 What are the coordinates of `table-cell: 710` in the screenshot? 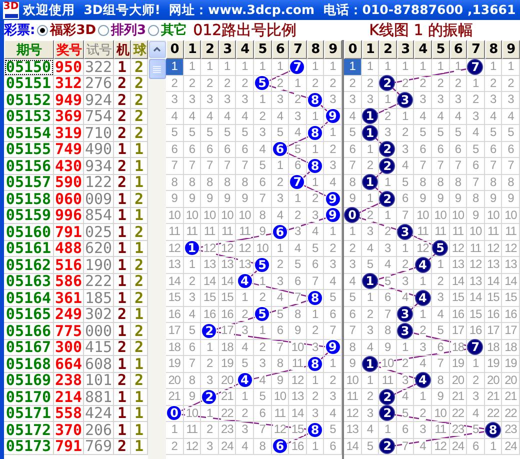 It's located at (99, 133).